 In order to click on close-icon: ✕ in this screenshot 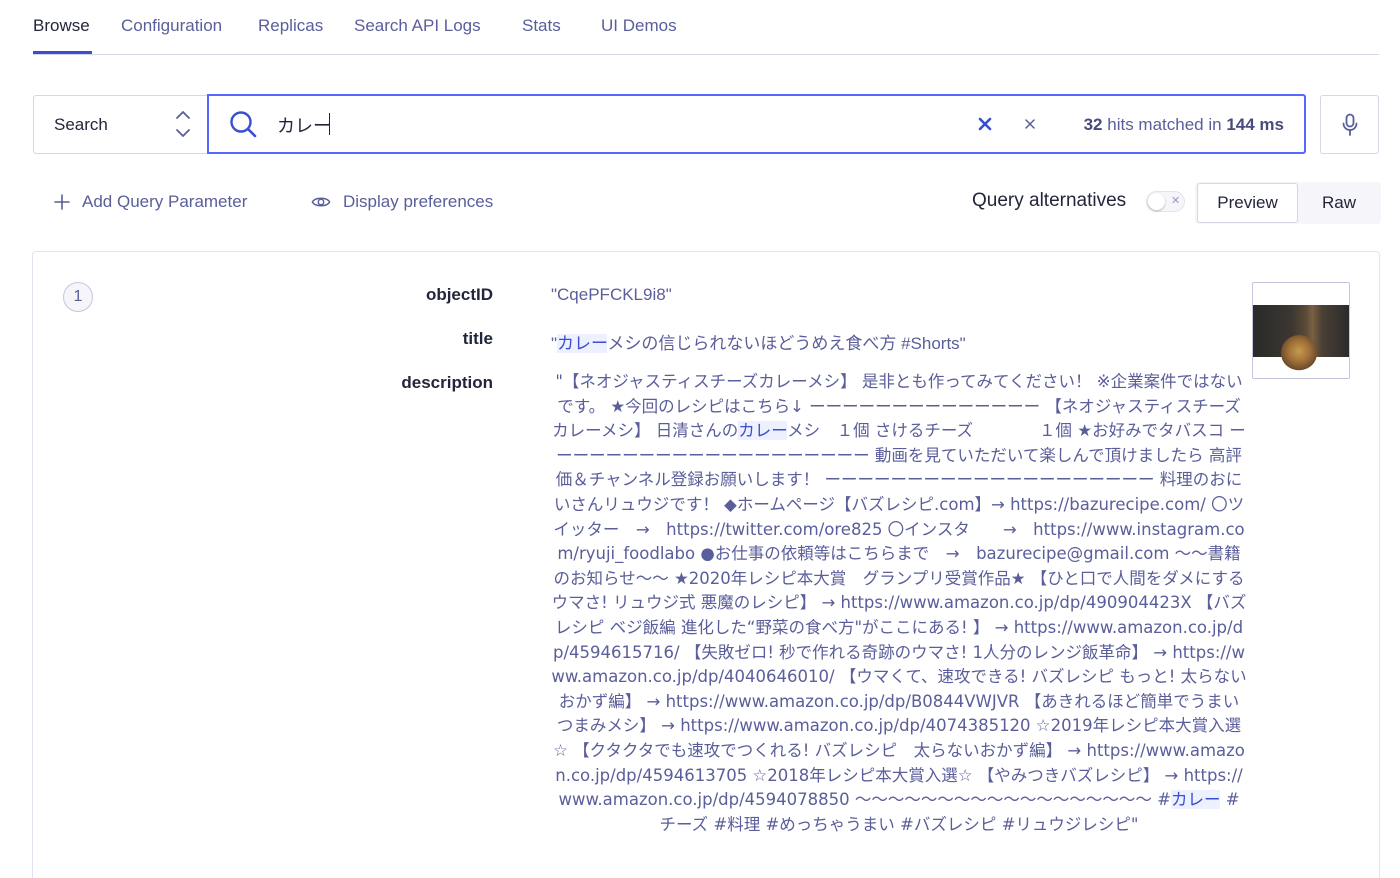, I will do `click(1176, 201)`.